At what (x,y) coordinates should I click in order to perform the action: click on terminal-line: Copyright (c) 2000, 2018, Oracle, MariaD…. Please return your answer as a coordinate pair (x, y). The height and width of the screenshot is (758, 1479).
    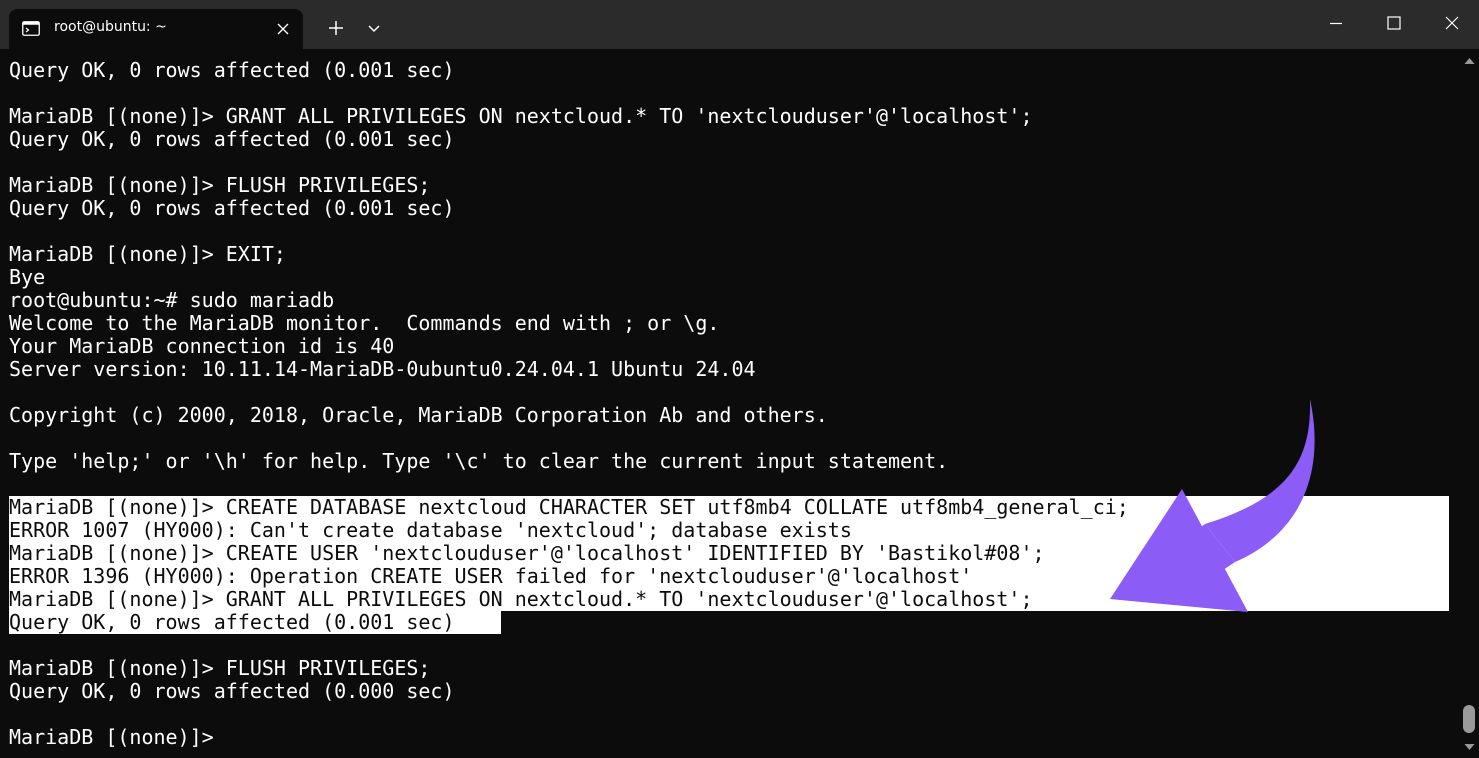
    Looking at the image, I should click on (418, 415).